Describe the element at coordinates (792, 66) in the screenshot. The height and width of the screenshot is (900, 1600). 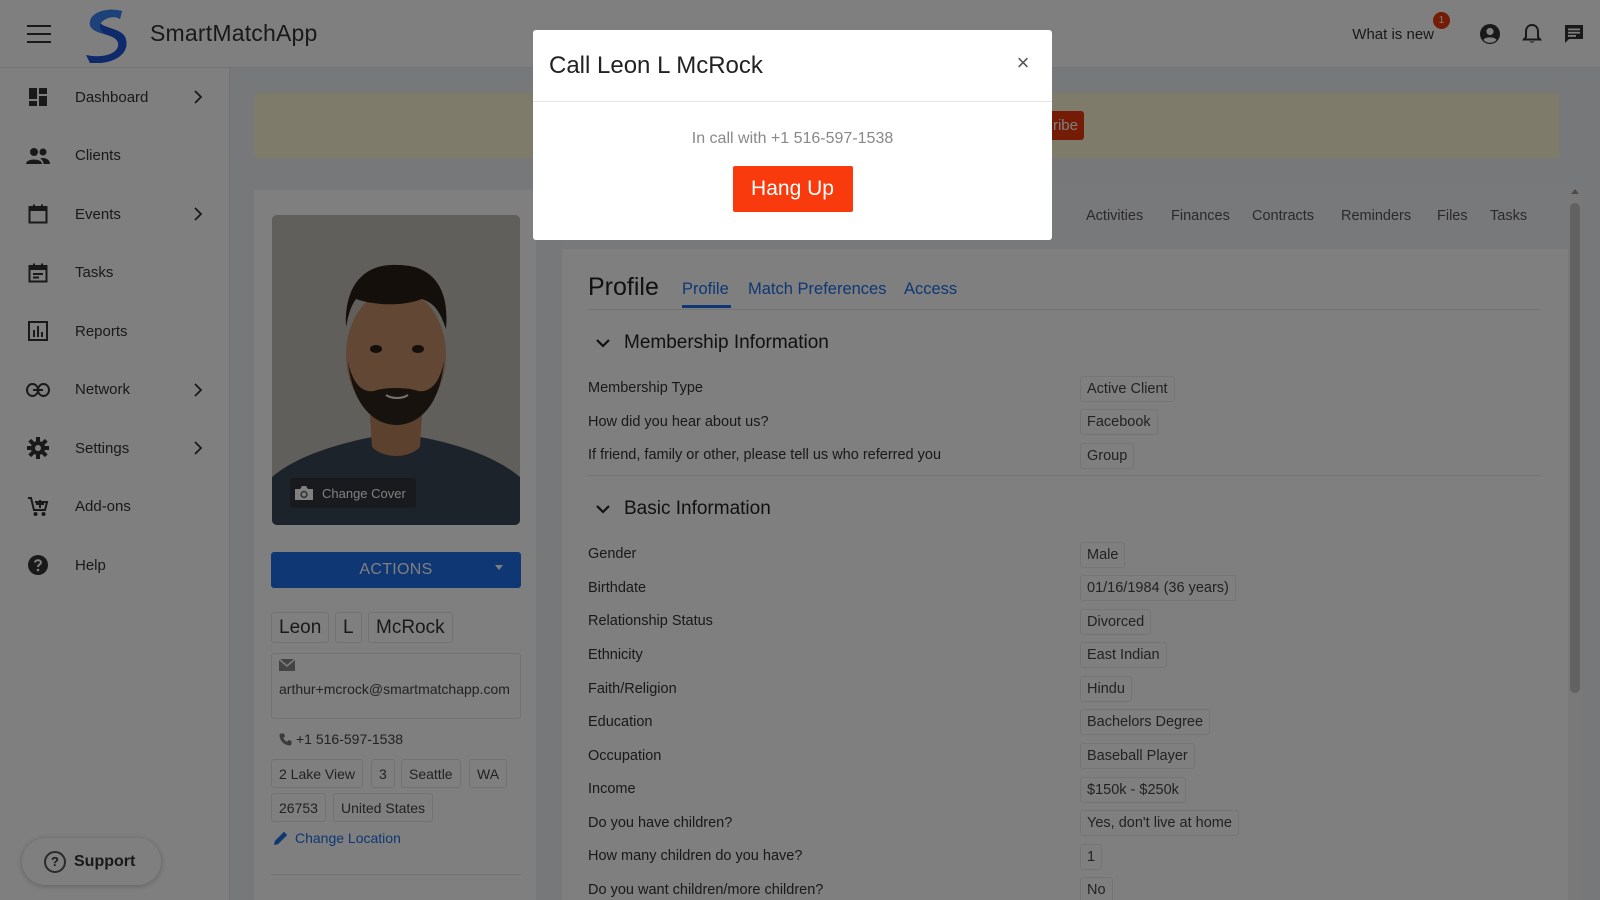
I see `dialog-header: Call Leon L McRock ×` at that location.